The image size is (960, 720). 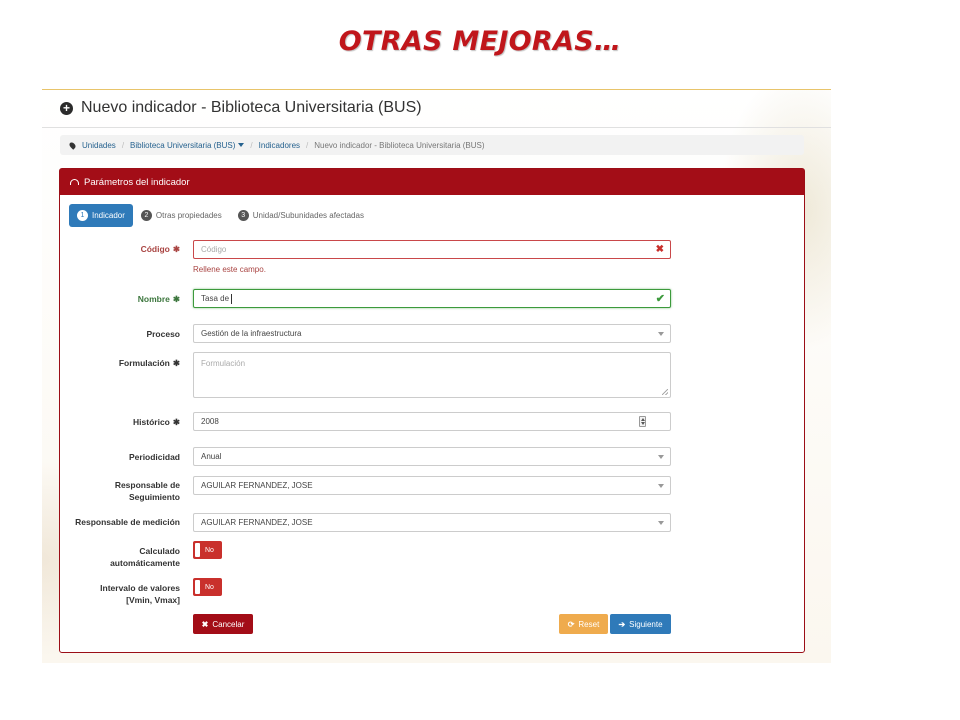 I want to click on panel-title: Parámetros del indicador, so click(x=137, y=182).